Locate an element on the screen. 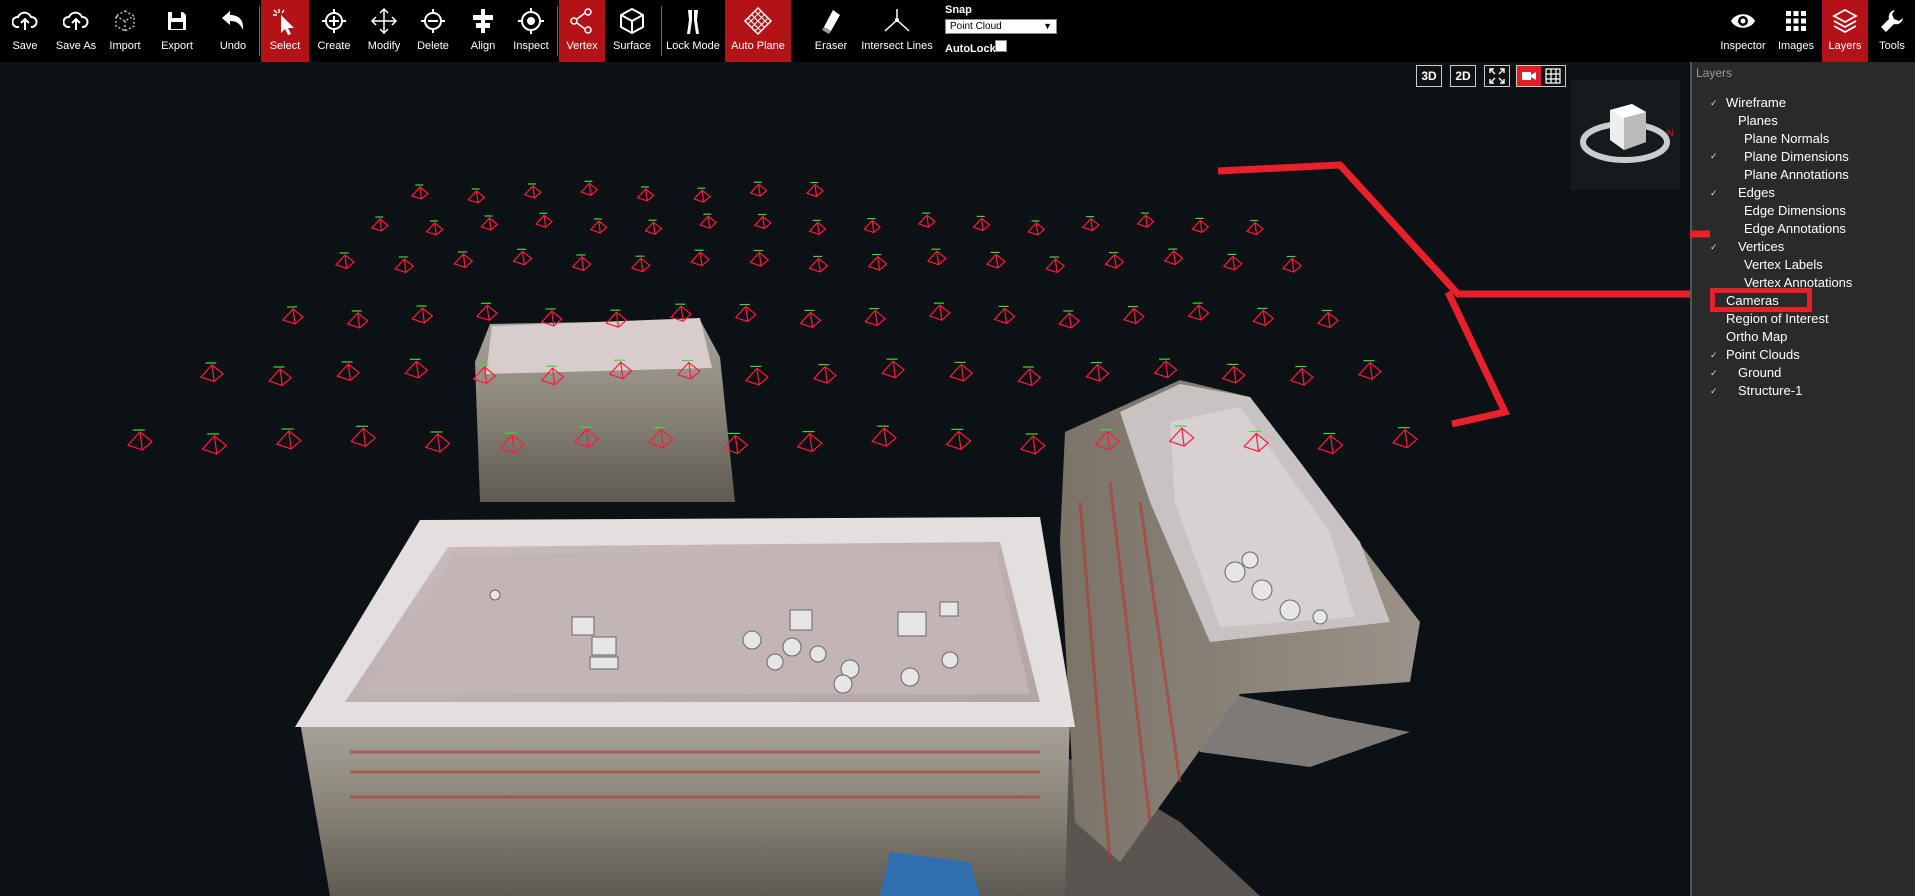  layer-vertex-labels: Vertex Labels is located at coordinates (1783, 264).